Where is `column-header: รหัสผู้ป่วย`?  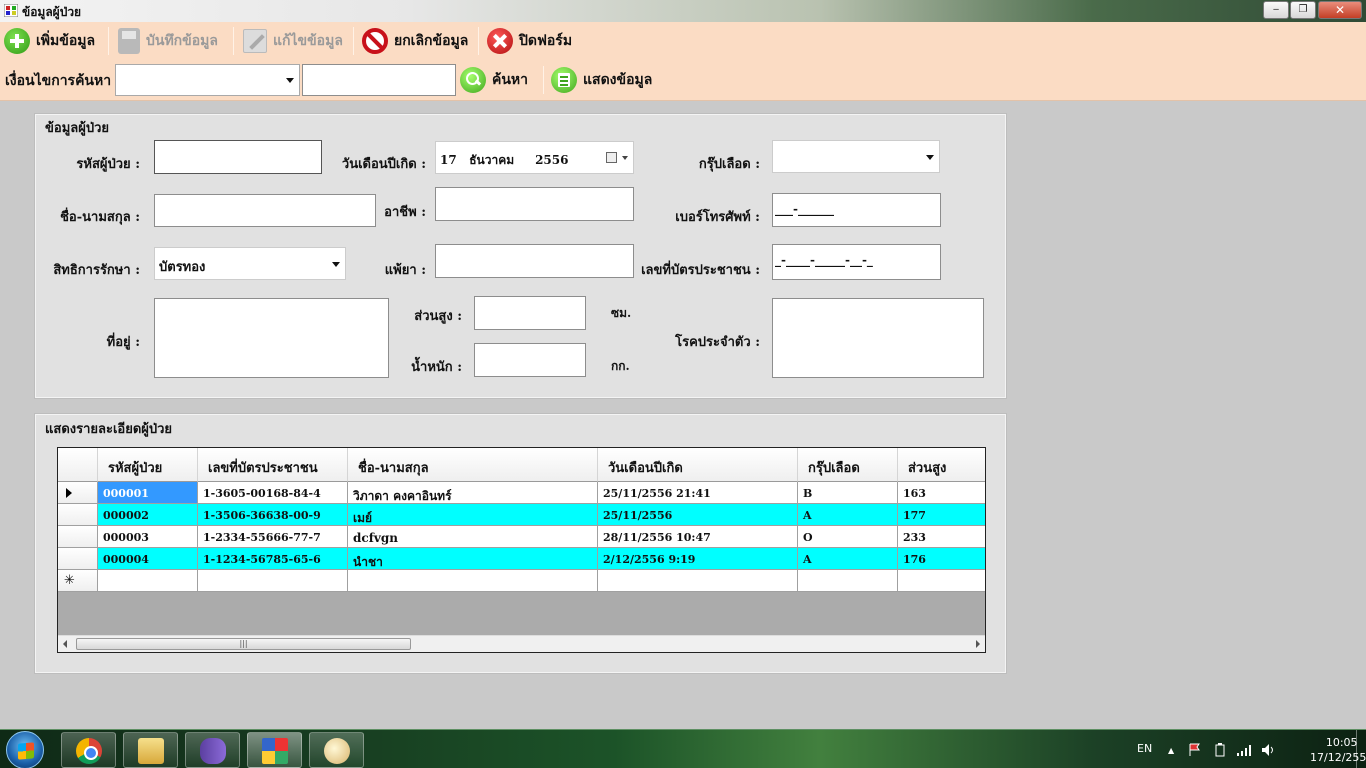
column-header: รหัสผู้ป่วย is located at coordinates (148, 465).